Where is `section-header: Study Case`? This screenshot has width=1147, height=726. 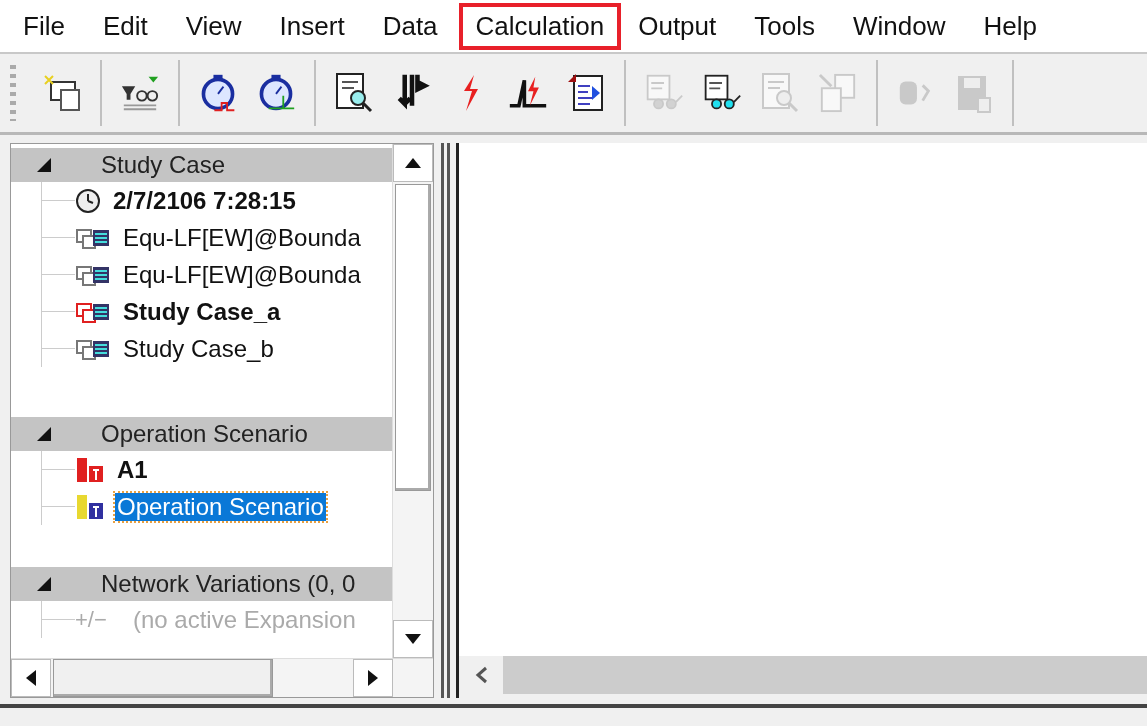 section-header: Study Case is located at coordinates (201, 165).